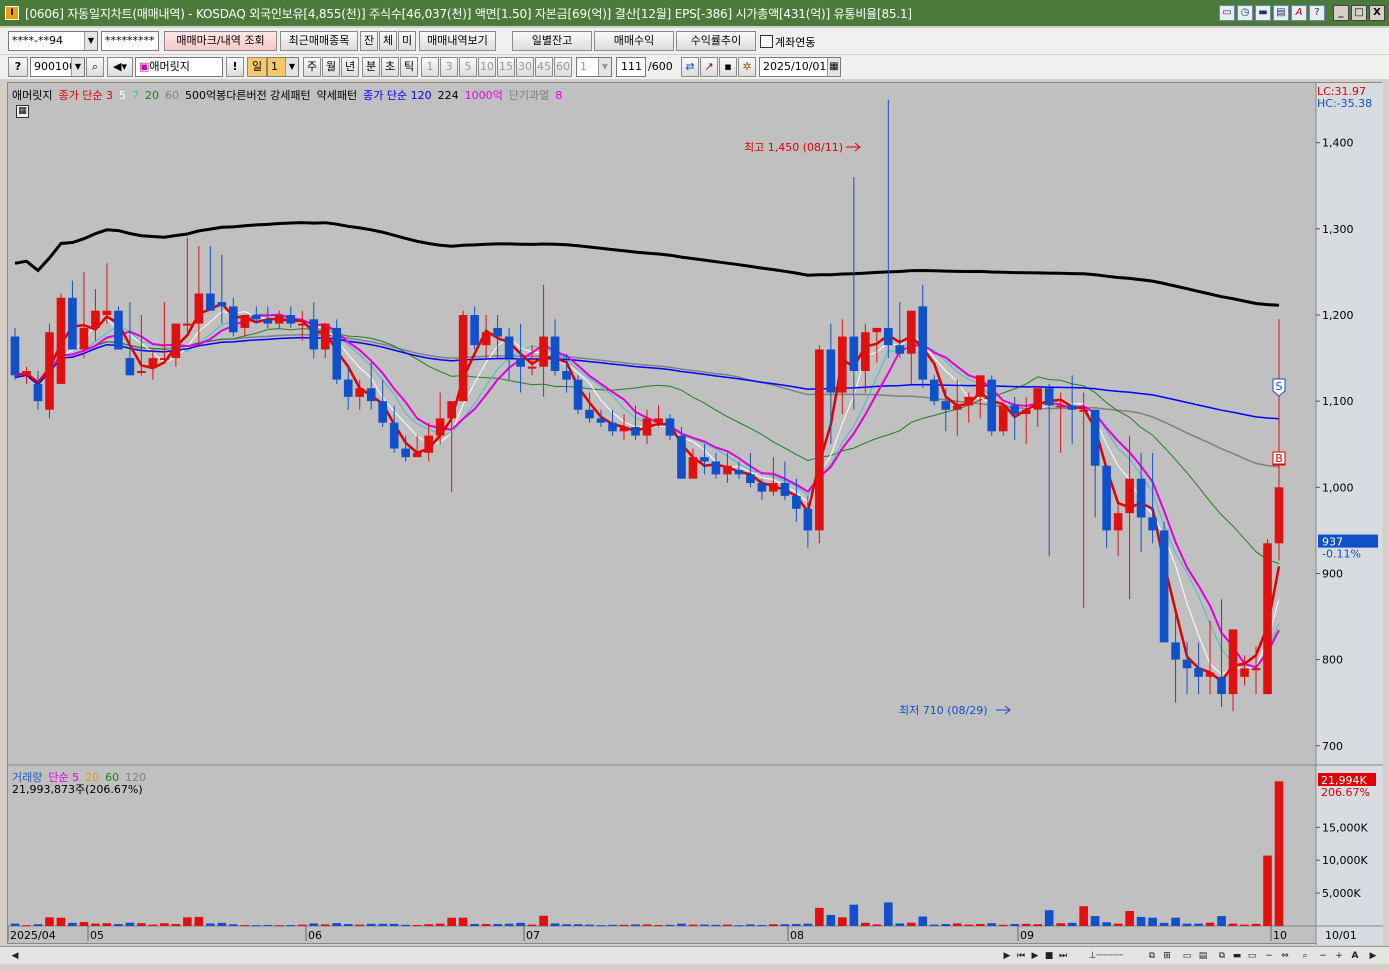 Image resolution: width=1389 pixels, height=970 pixels. Describe the element at coordinates (388, 41) in the screenshot. I see `filled-button: 체` at that location.